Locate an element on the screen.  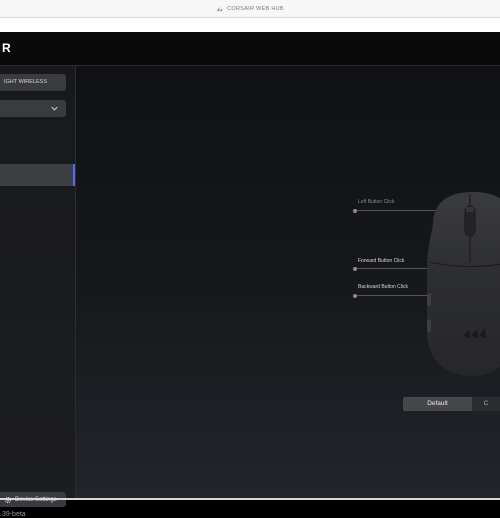
sidebar-item-selected is located at coordinates (37, 175).